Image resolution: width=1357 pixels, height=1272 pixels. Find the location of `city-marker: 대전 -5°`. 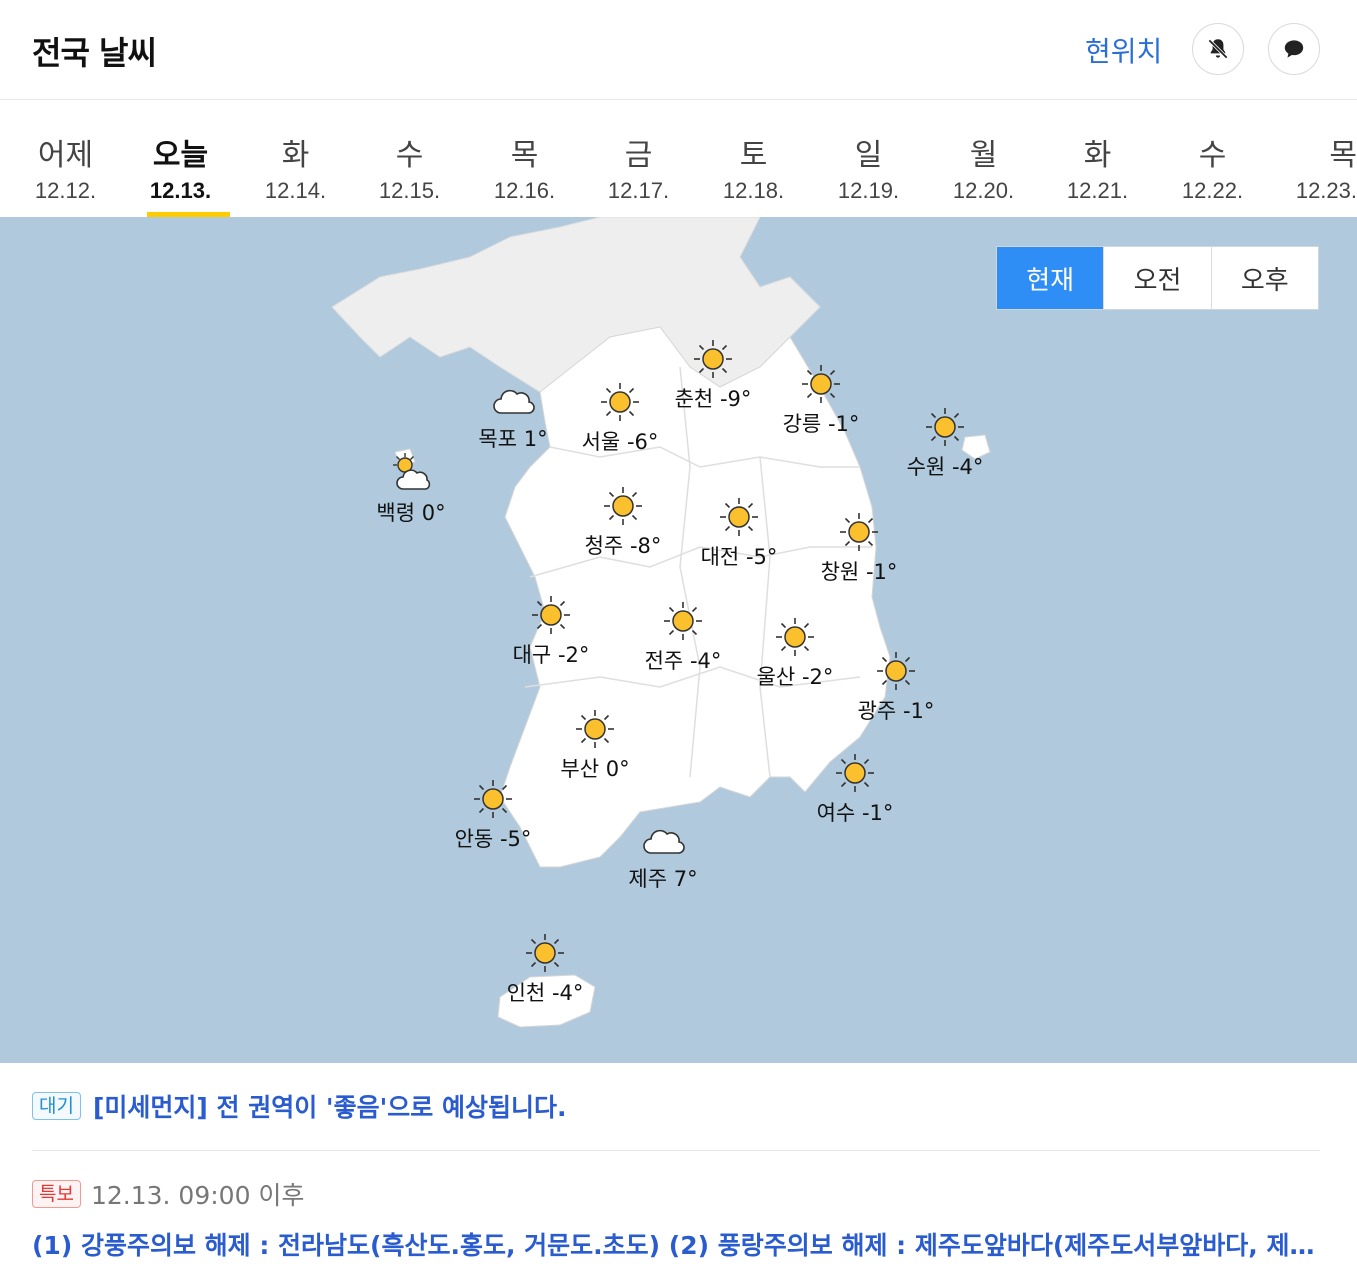

city-marker: 대전 -5° is located at coordinates (739, 535).